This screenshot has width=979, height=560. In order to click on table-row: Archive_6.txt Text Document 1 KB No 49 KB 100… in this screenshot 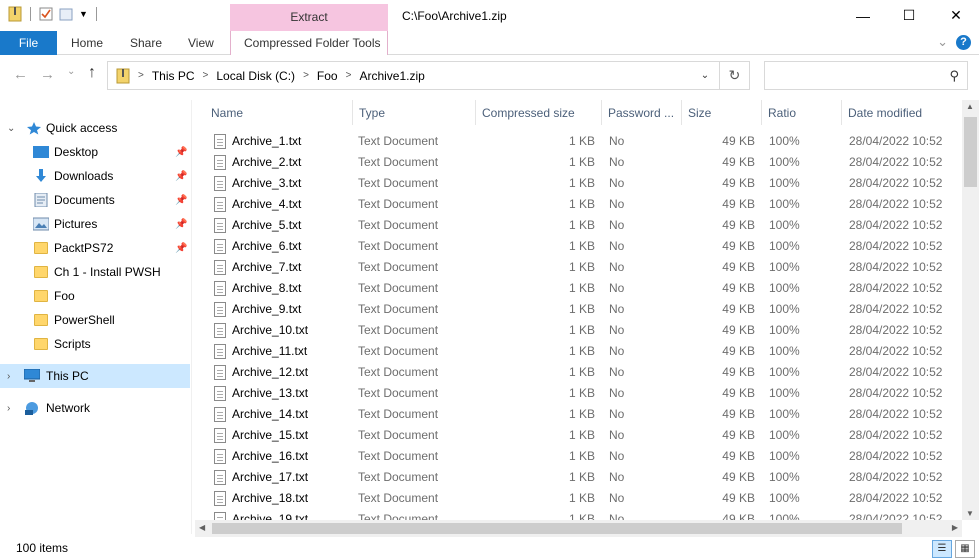, I will do `click(581, 246)`.